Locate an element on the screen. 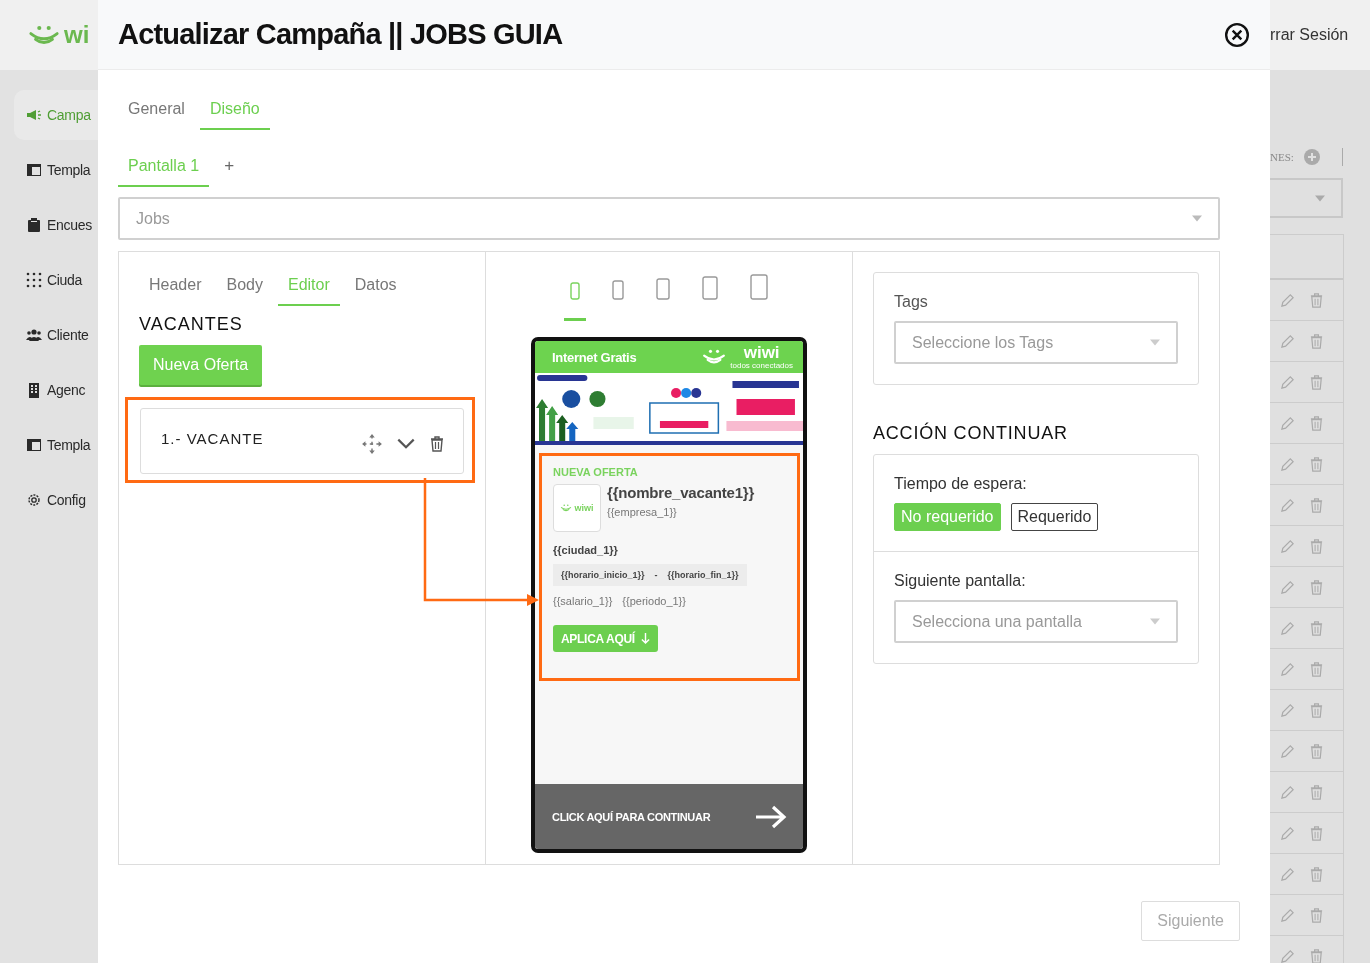 The image size is (1370, 963). next-screen-select: Selecciona una pantalla is located at coordinates (1036, 621).